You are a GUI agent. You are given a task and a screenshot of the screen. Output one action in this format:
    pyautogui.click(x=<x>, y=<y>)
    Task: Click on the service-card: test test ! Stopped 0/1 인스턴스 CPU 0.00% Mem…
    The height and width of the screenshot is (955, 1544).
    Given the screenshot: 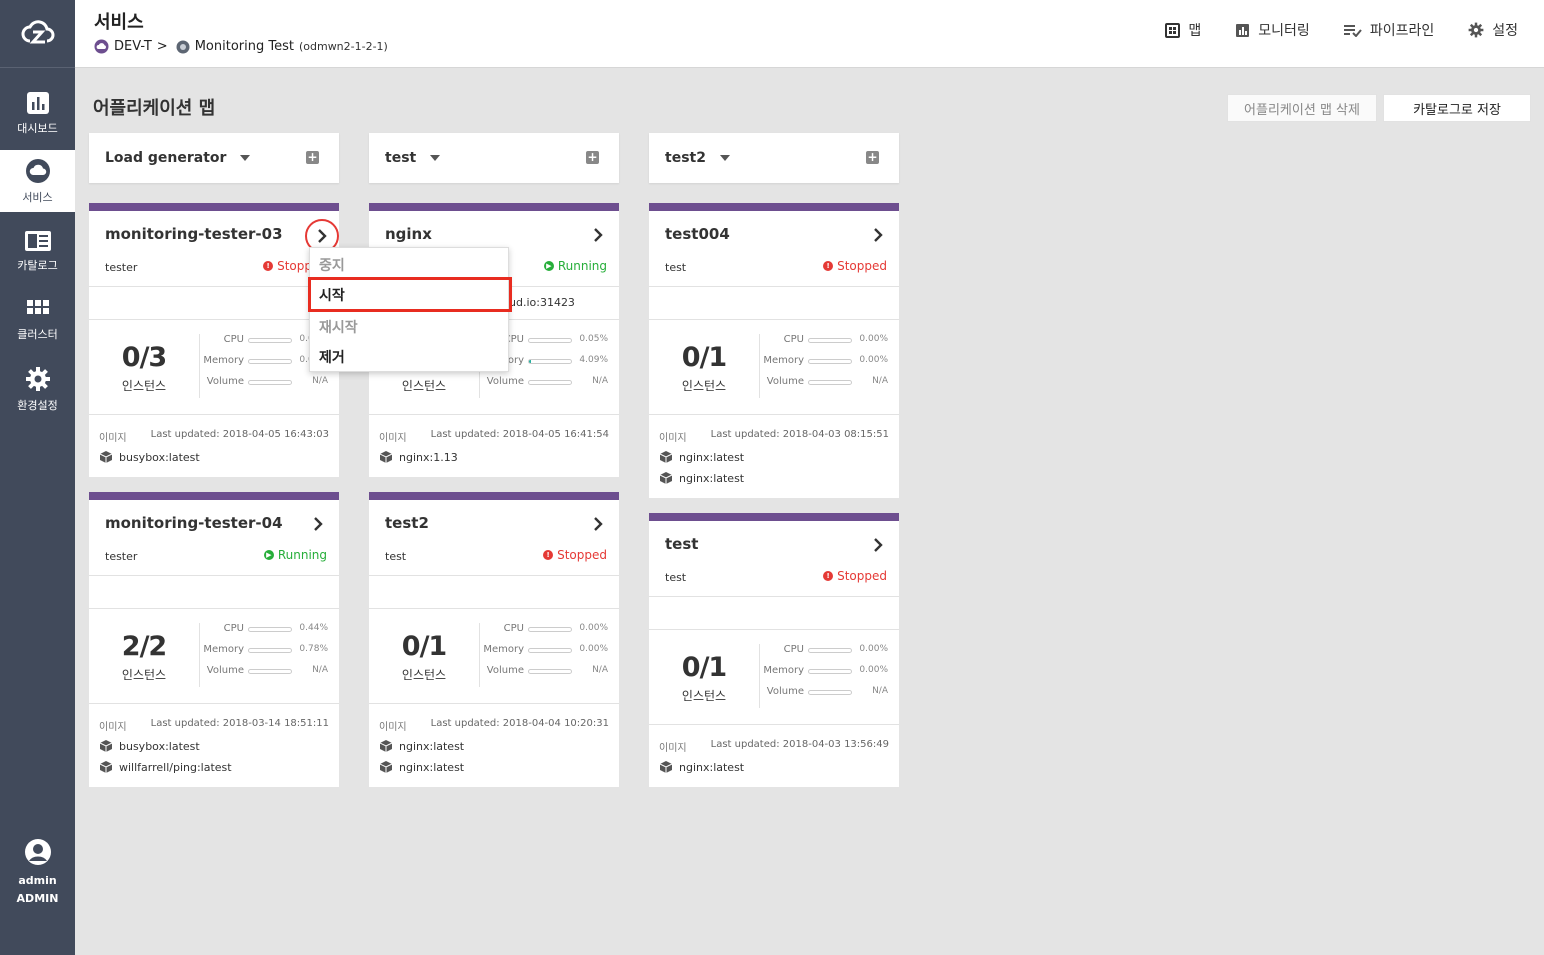 What is the action you would take?
    pyautogui.click(x=774, y=650)
    